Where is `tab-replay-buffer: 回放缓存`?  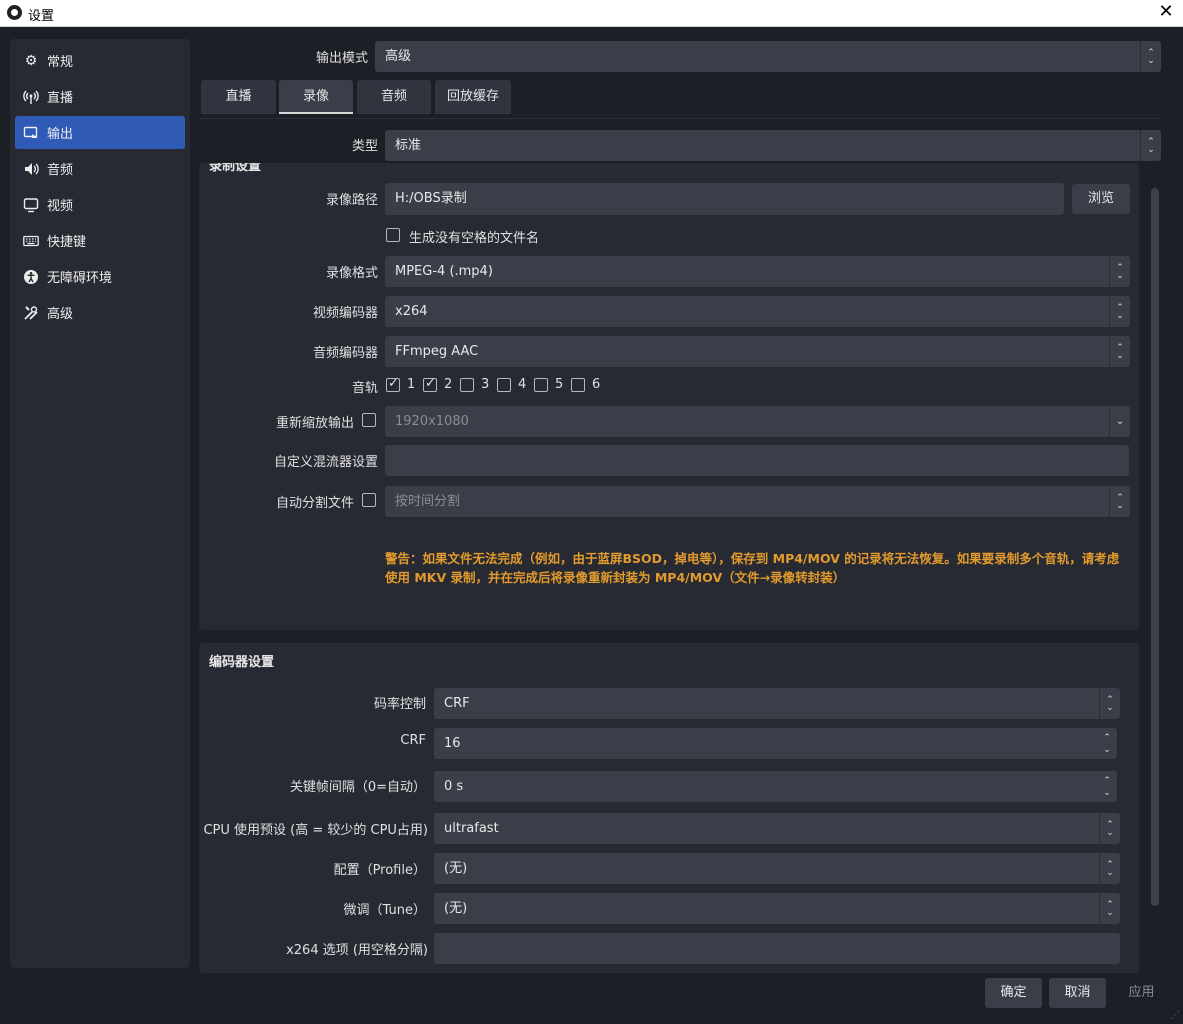
tab-replay-buffer: 回放缓存 is located at coordinates (473, 97).